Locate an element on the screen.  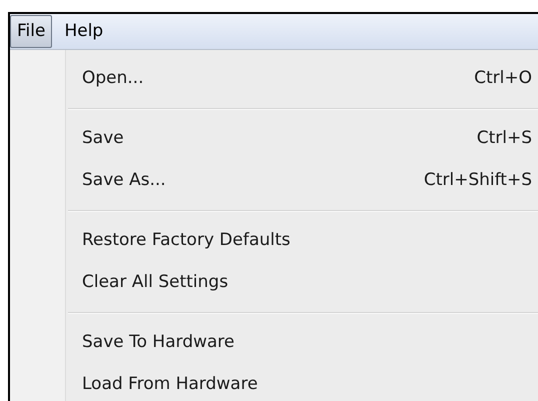
menu-item: Save Ctrl+S is located at coordinates (274, 139).